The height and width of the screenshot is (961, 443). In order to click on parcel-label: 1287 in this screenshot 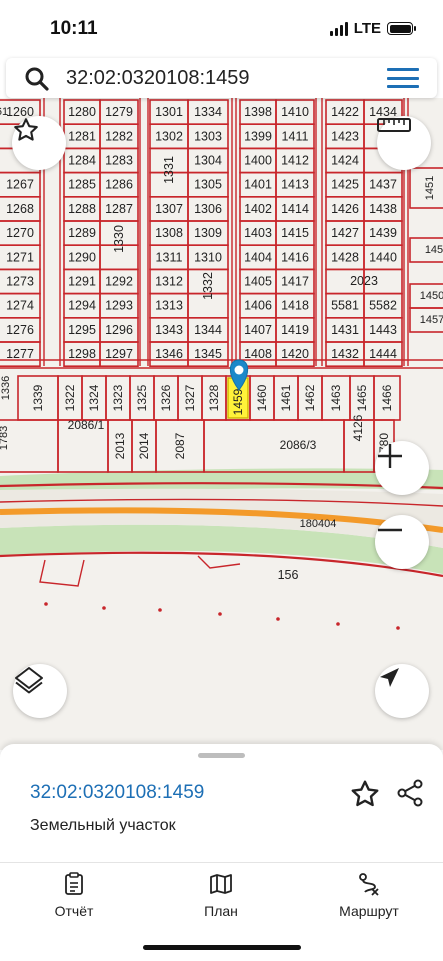, I will do `click(119, 209)`.